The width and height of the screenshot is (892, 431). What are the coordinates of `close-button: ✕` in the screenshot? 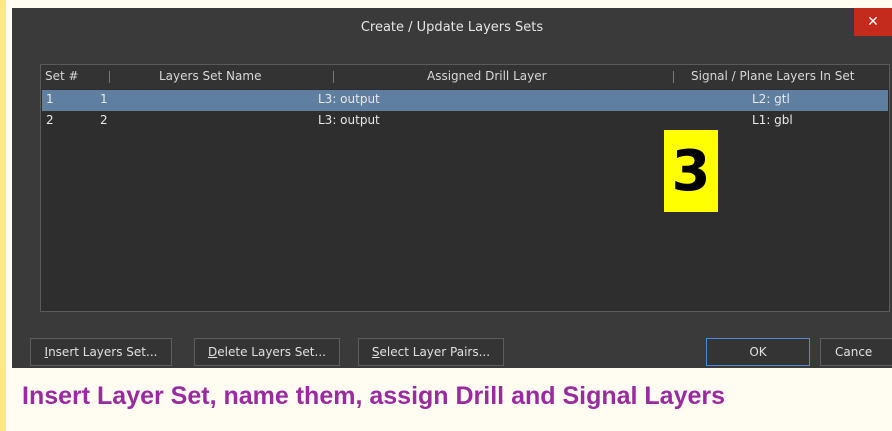 It's located at (873, 22).